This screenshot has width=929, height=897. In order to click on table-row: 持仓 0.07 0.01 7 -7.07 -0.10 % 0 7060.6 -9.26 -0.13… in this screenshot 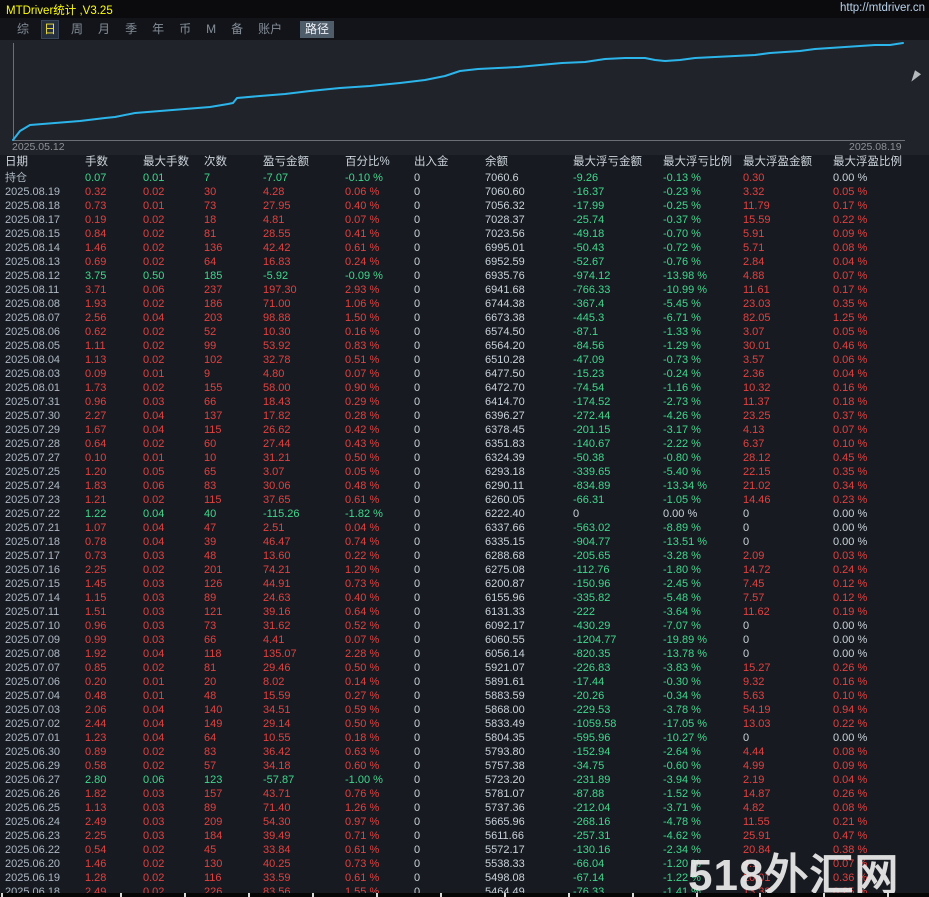, I will do `click(464, 178)`.